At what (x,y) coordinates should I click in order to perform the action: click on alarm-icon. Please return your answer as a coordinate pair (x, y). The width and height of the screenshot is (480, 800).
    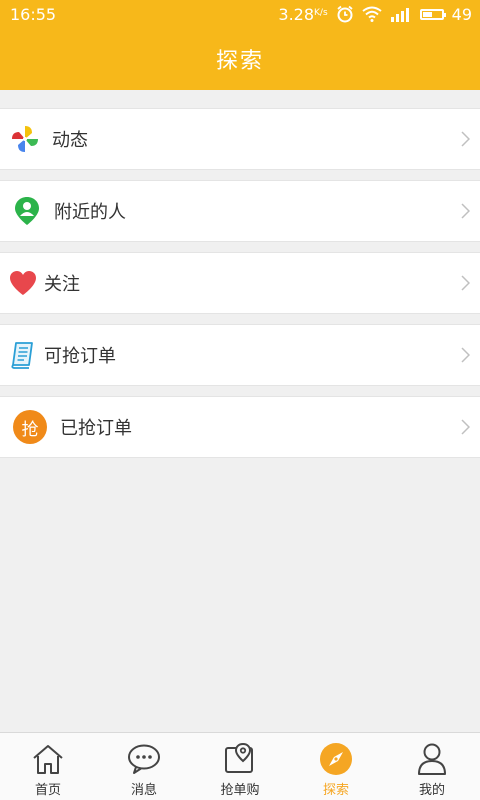
    Looking at the image, I should click on (345, 14).